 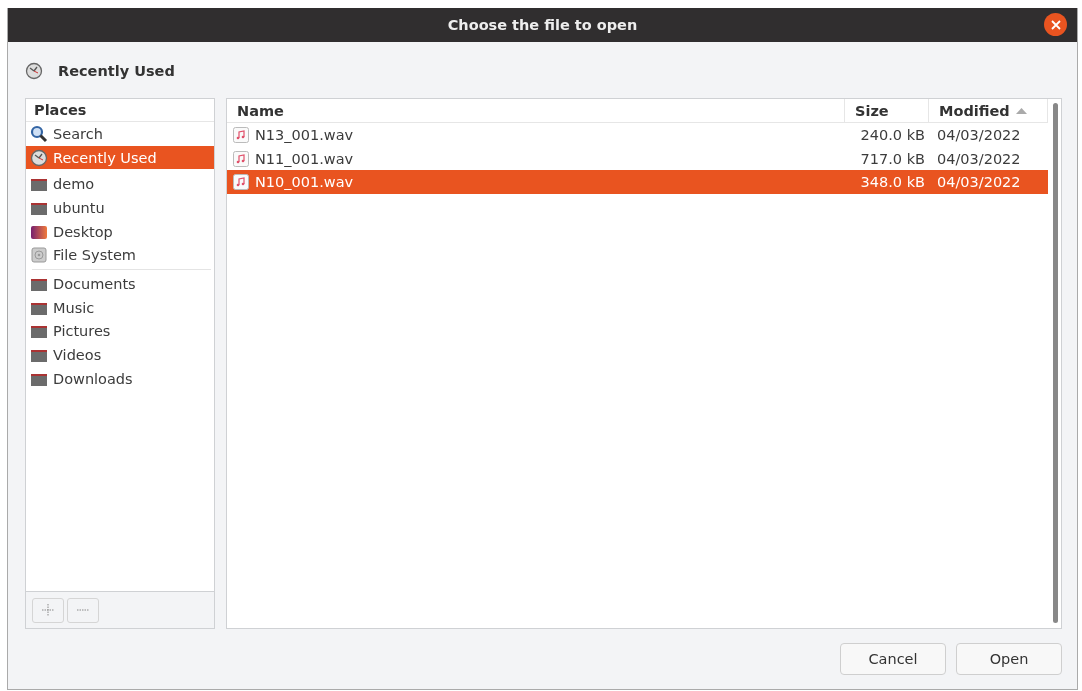 I want to click on place-item: demo, so click(x=120, y=184).